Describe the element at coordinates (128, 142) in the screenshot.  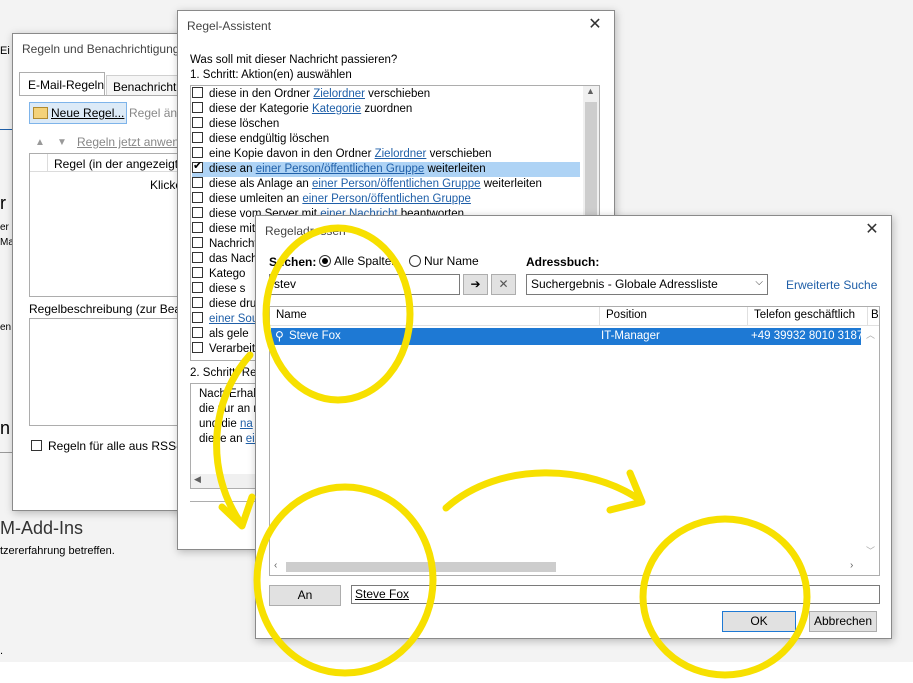
I see `apply-rules-now-button: Regeln jetzt anwen` at that location.